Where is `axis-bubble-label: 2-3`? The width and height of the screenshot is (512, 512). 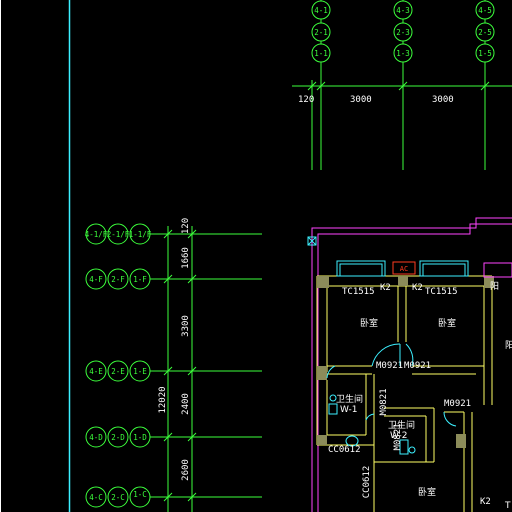
axis-bubble-label: 2-3 is located at coordinates (403, 32).